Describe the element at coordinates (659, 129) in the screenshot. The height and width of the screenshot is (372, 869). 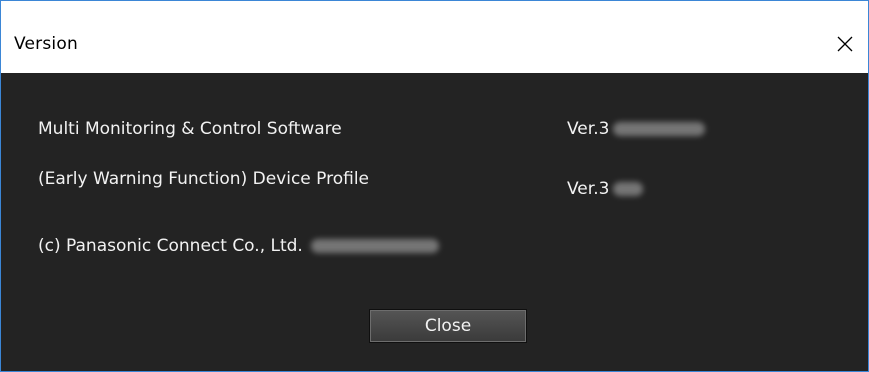
I see `redacted-product-version` at that location.